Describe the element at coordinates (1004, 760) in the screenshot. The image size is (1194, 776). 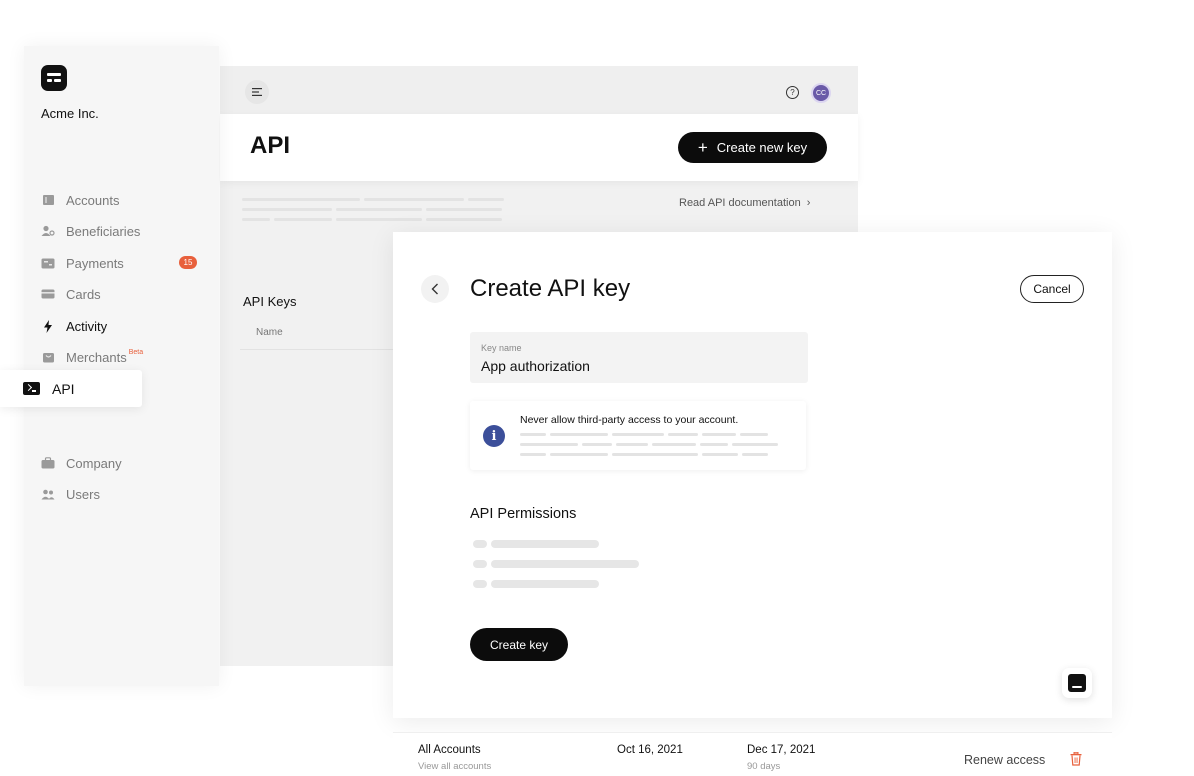
I see `renew-access-button: Renew access` at that location.